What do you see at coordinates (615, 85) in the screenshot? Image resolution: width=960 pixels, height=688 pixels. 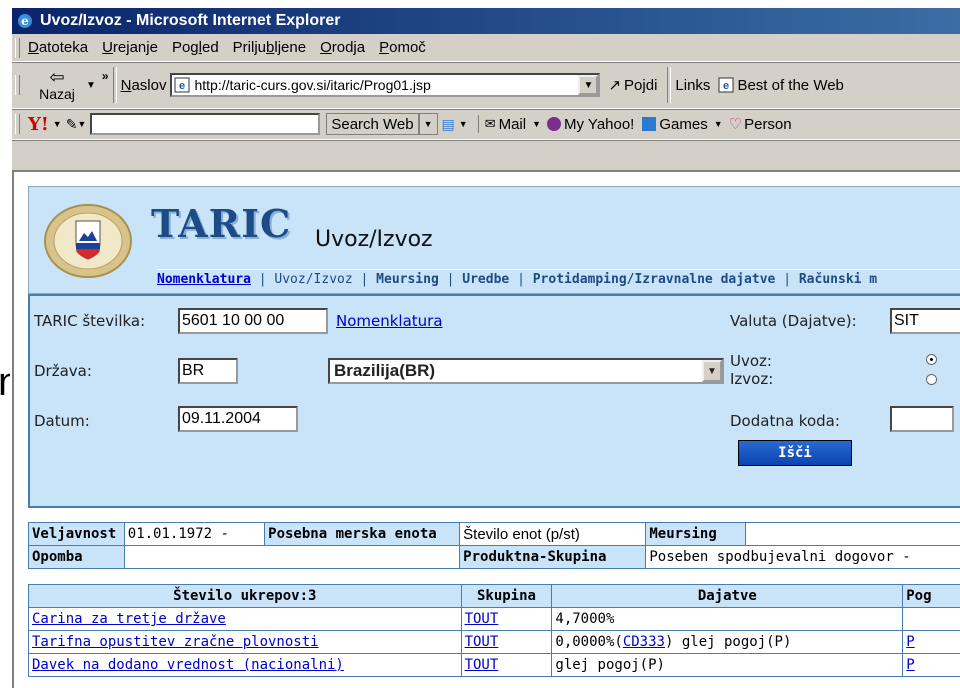 I see `go-arrow-icon: ↗` at bounding box center [615, 85].